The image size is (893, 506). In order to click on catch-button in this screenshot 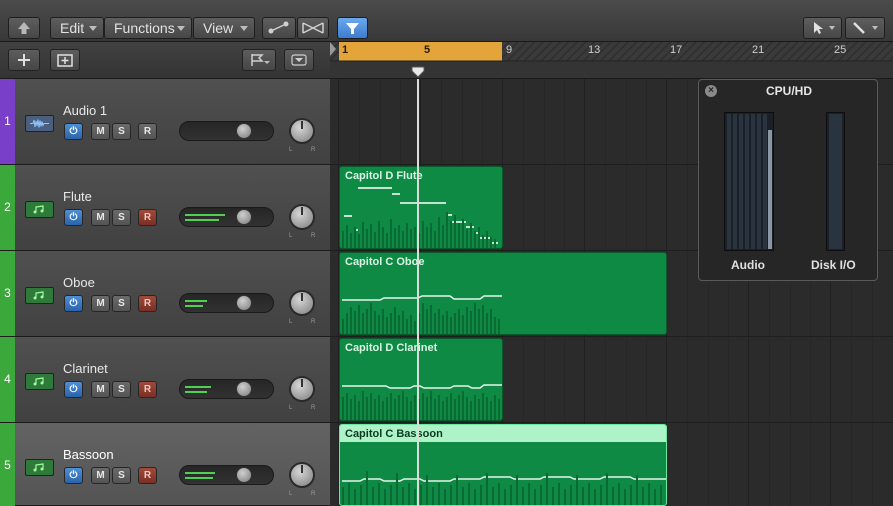, I will do `click(352, 28)`.